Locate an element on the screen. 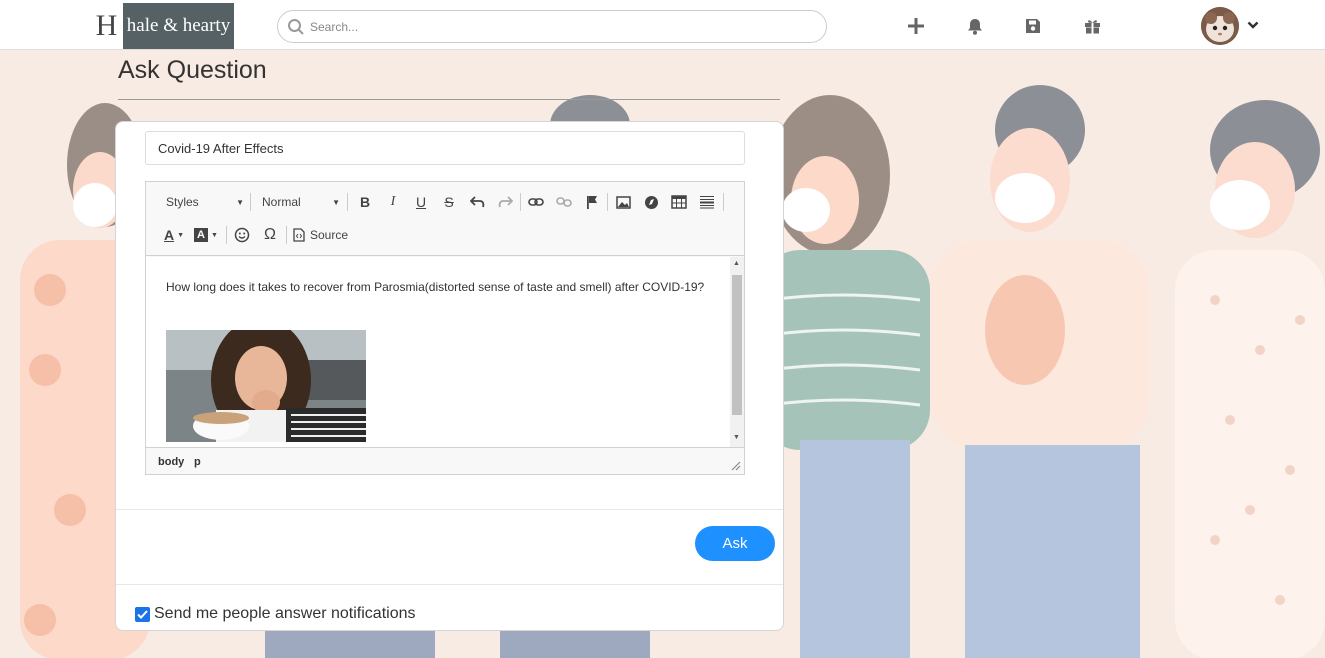 The width and height of the screenshot is (1325, 658). strikethrough-icon: S is located at coordinates (449, 202).